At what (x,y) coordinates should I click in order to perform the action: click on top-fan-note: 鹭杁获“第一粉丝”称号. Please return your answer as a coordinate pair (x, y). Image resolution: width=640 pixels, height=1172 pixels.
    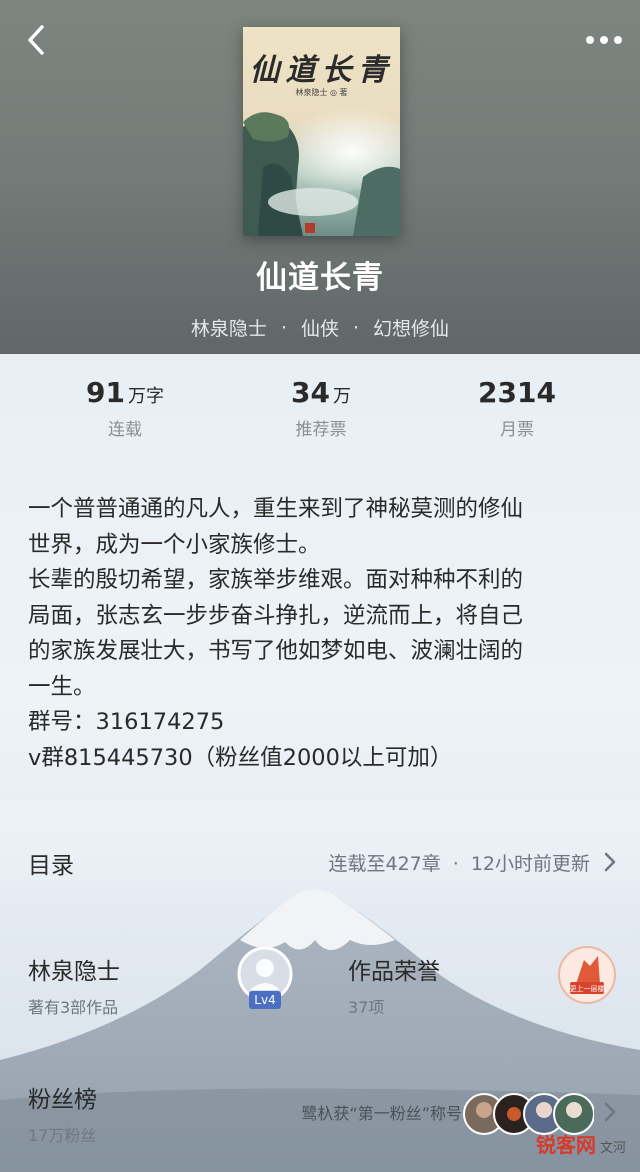
    Looking at the image, I should click on (381, 1113).